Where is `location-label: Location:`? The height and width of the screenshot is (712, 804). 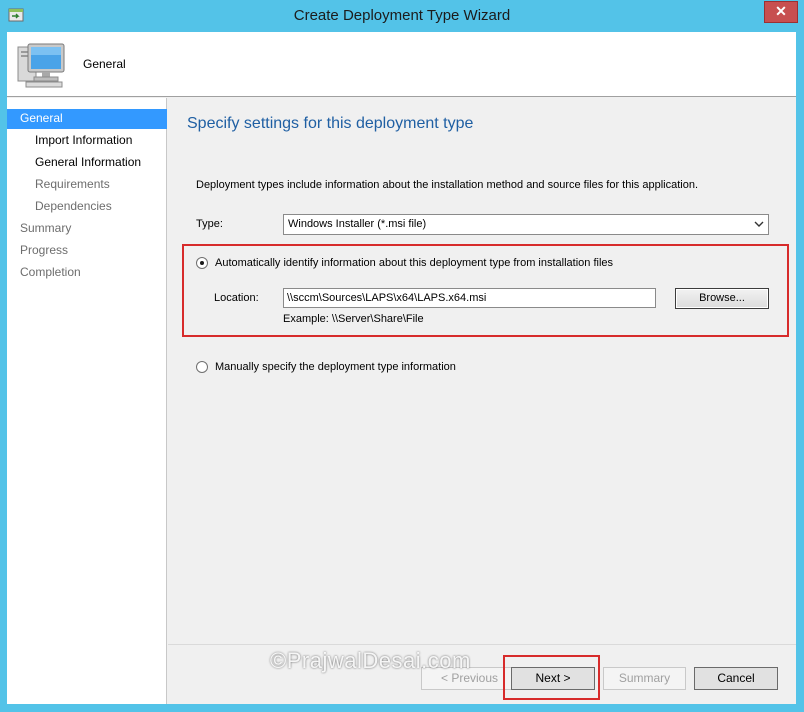
location-label: Location: is located at coordinates (236, 298).